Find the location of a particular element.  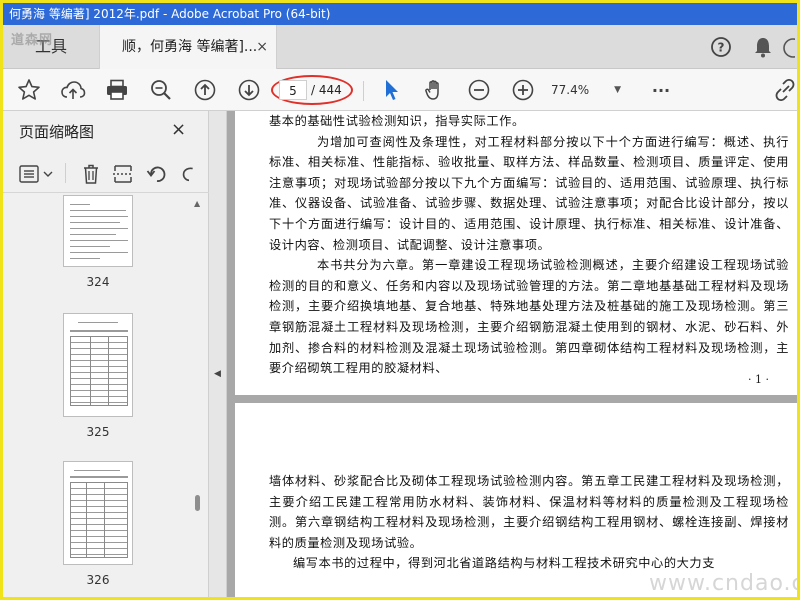

help-icon: ? is located at coordinates (721, 47).